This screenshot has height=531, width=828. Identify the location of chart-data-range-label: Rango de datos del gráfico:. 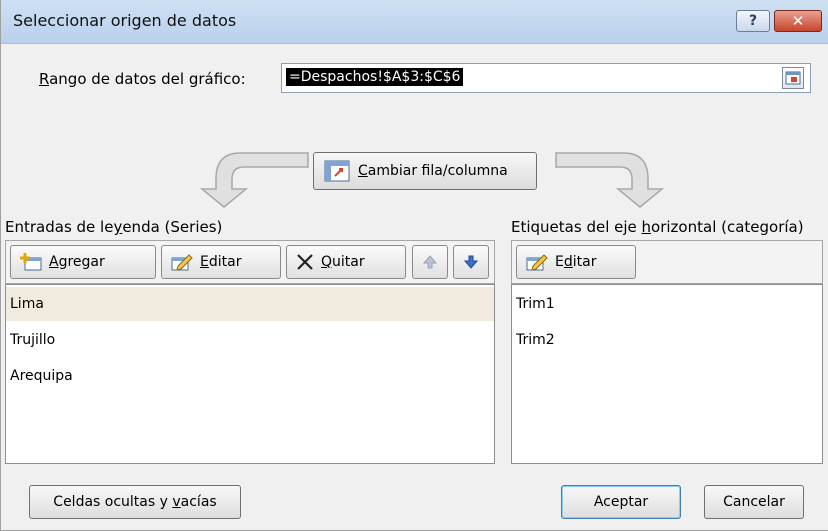
(142, 79).